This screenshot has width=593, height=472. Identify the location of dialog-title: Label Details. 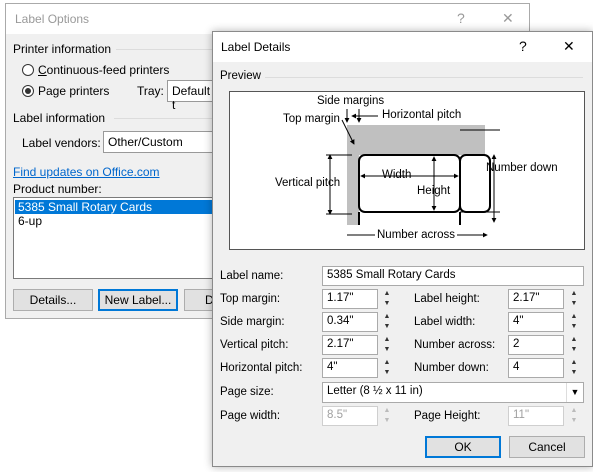
(256, 47).